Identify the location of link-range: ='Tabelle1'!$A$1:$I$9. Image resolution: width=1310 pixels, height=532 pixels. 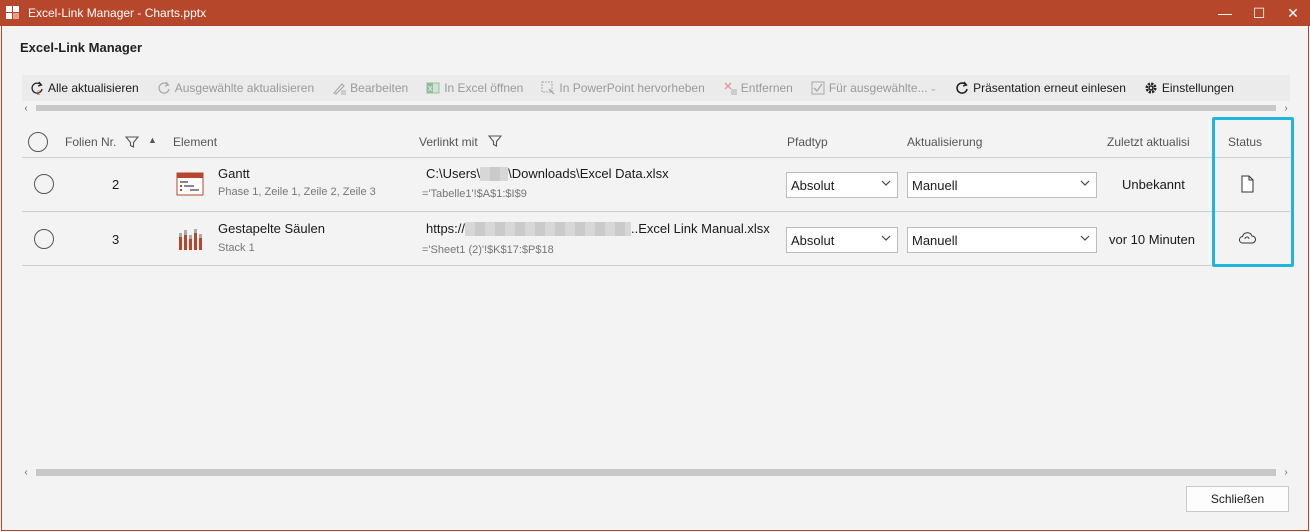
(474, 194).